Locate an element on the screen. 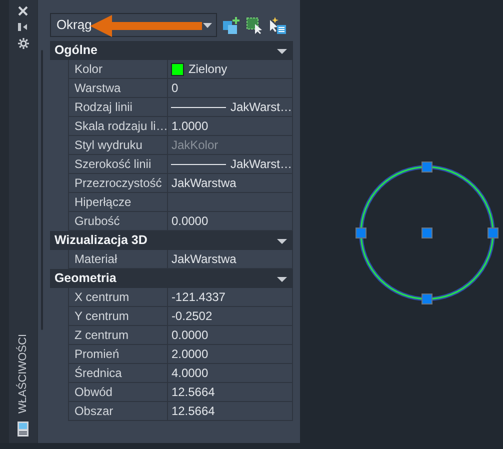 Image resolution: width=503 pixels, height=449 pixels. section-header: Ogólne is located at coordinates (171, 50).